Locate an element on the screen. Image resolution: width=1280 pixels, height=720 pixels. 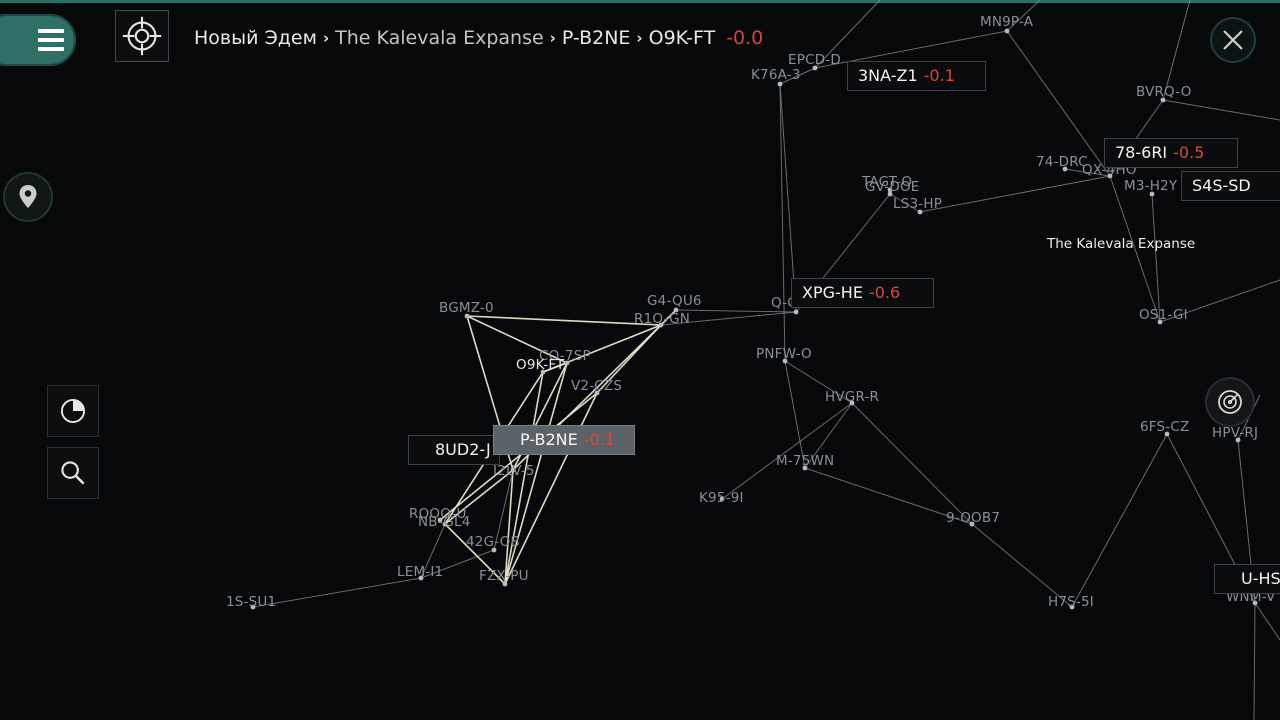
crosshair-target-icon is located at coordinates (142, 36).